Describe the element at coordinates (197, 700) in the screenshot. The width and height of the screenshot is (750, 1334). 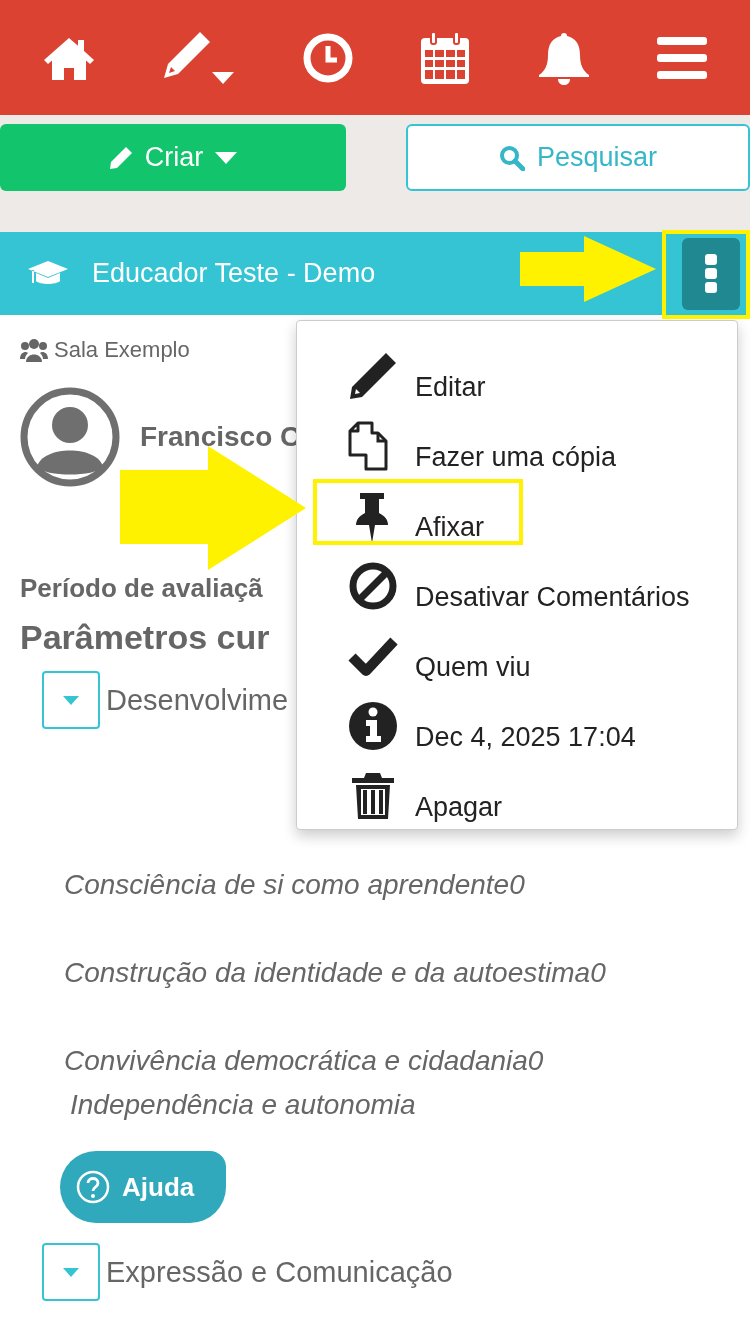
I see `group-title: Desenvolvime` at that location.